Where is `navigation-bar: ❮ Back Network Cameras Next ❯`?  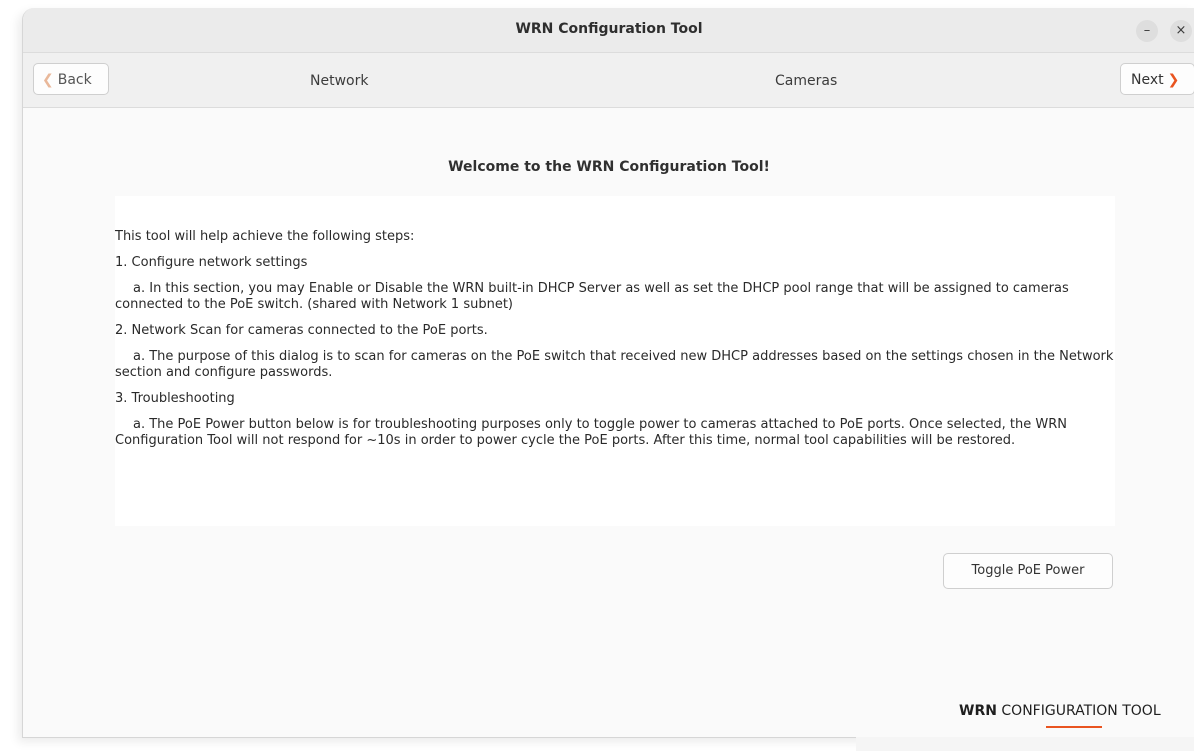
navigation-bar: ❮ Back Network Cameras Next ❯ is located at coordinates (608, 80).